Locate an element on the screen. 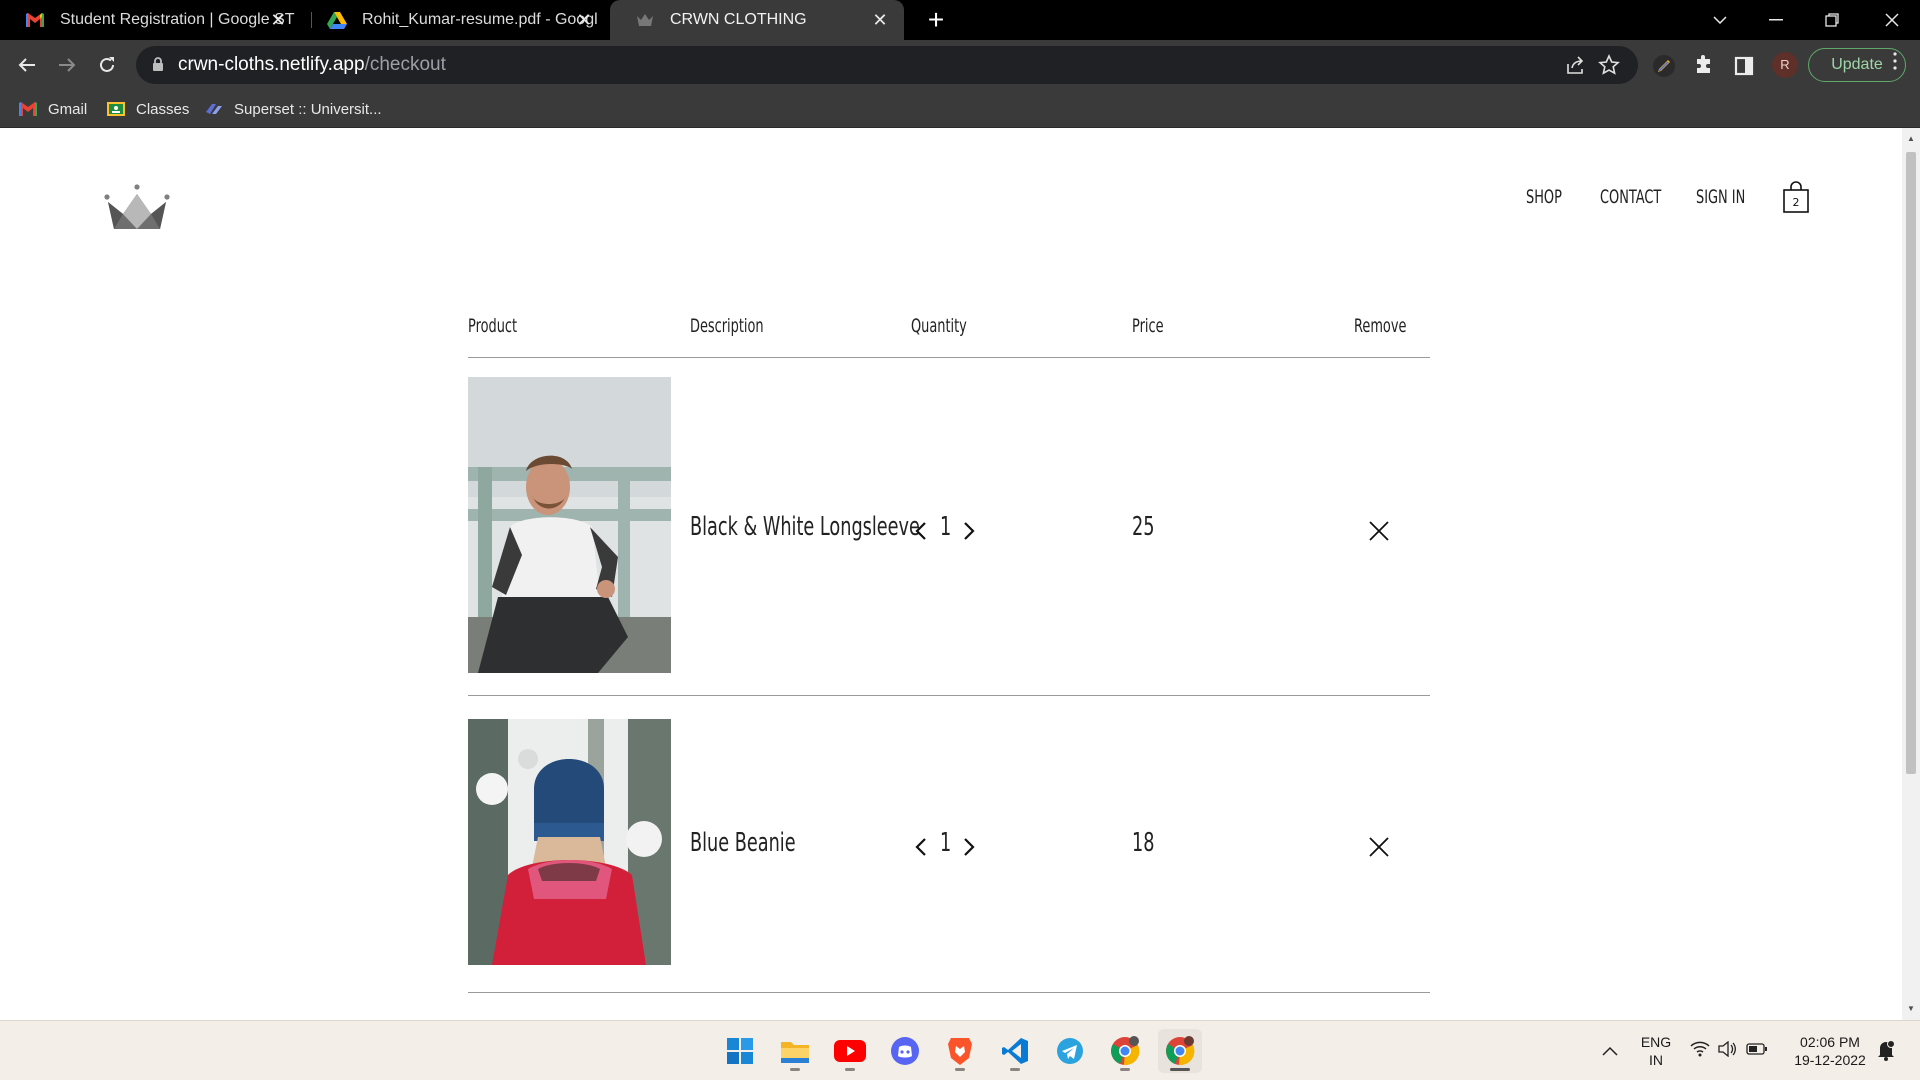 The height and width of the screenshot is (1080, 1920). header-description: Description is located at coordinates (727, 326).